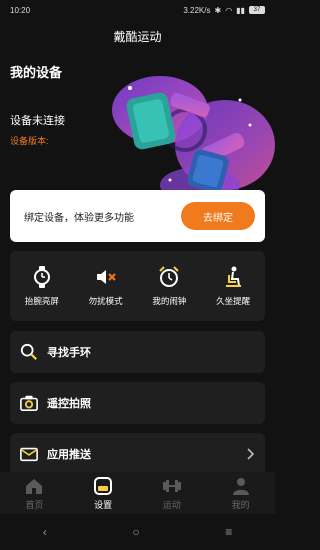 This screenshot has height=550, width=320. What do you see at coordinates (105, 301) in the screenshot?
I see `feature-label: 勿扰模式` at bounding box center [105, 301].